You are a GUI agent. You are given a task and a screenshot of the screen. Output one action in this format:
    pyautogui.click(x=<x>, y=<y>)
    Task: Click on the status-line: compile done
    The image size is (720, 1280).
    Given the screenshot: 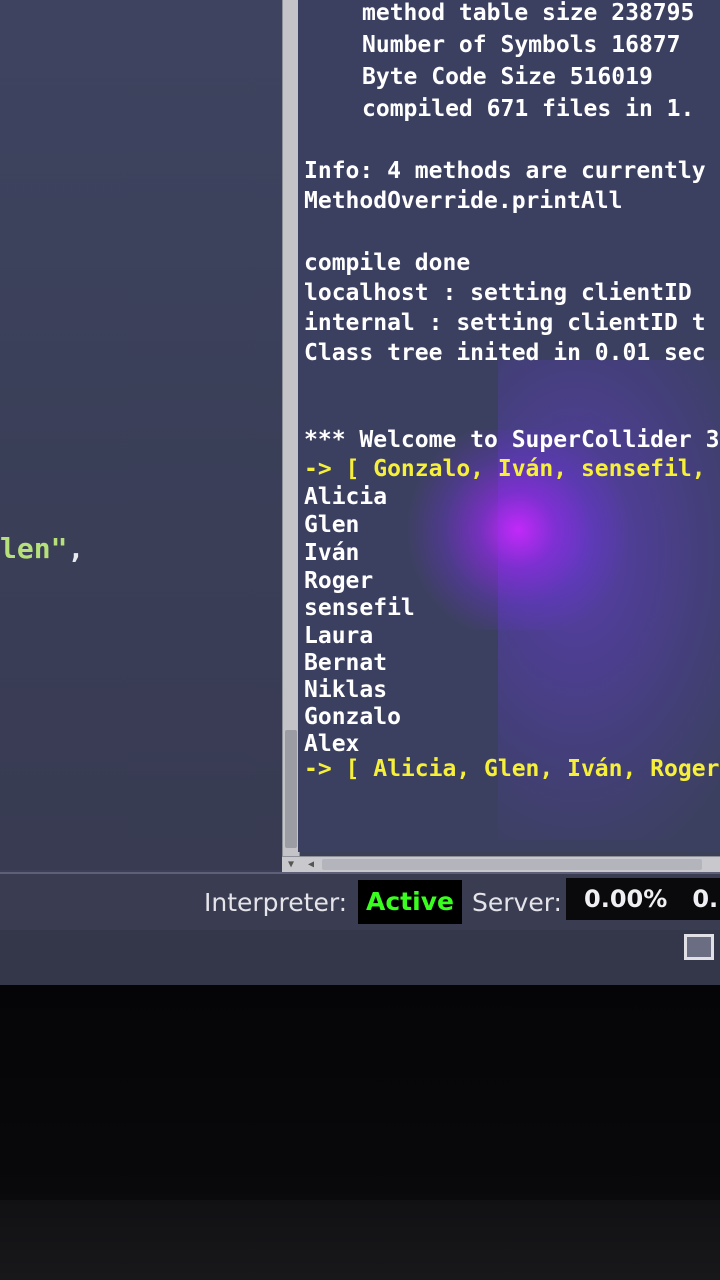 What is the action you would take?
    pyautogui.click(x=387, y=263)
    